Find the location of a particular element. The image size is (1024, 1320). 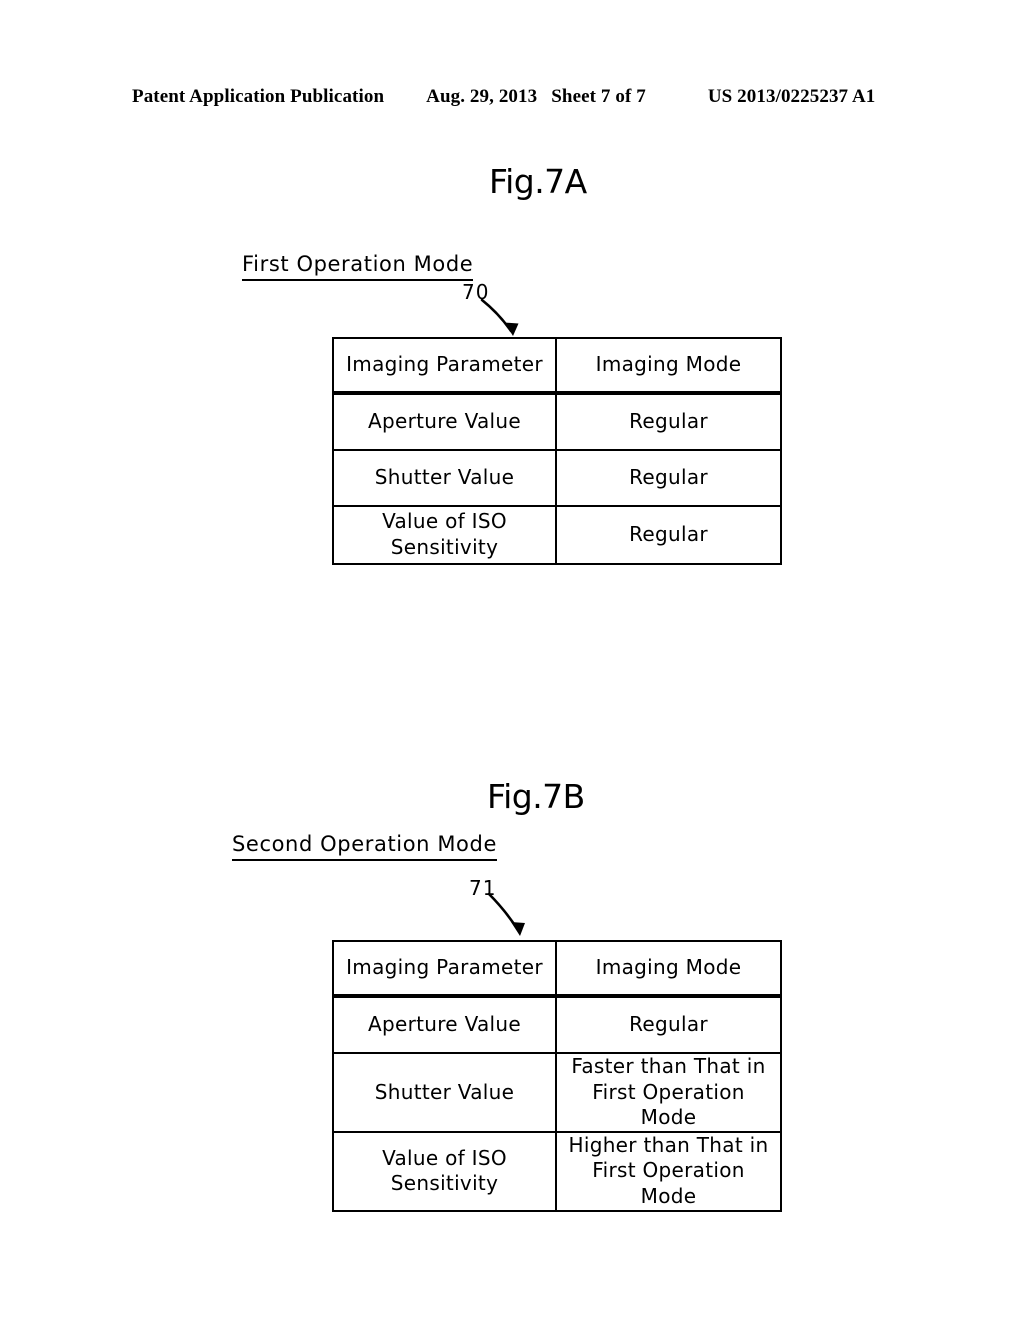

cell-line: Higher than That in is located at coordinates (668, 1144).